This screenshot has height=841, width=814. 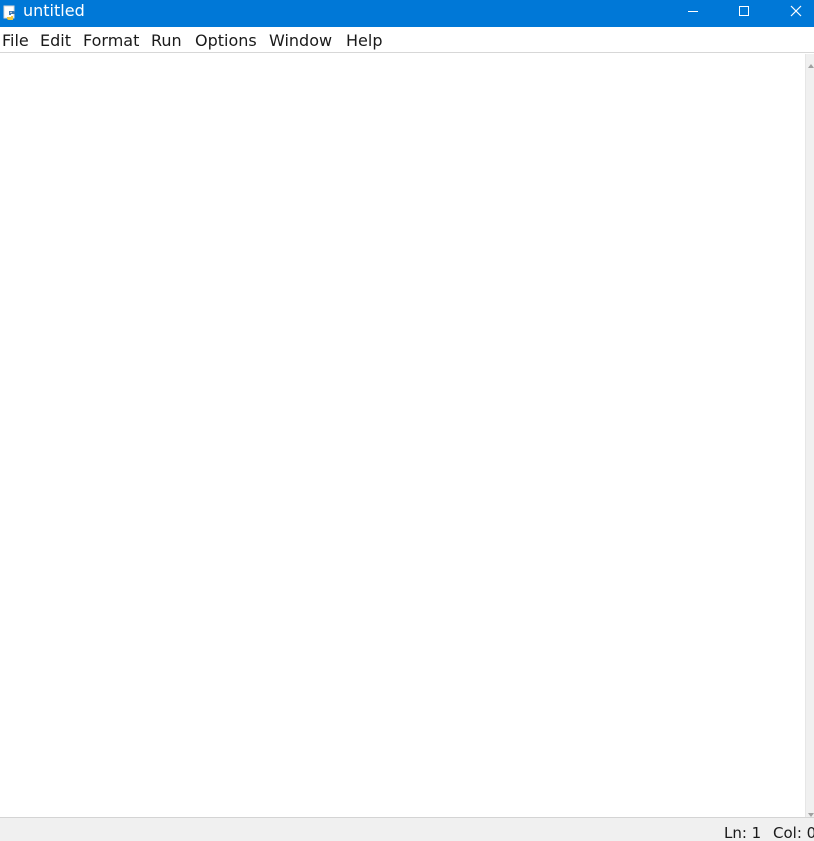 I want to click on menu-file: File, so click(x=15, y=41).